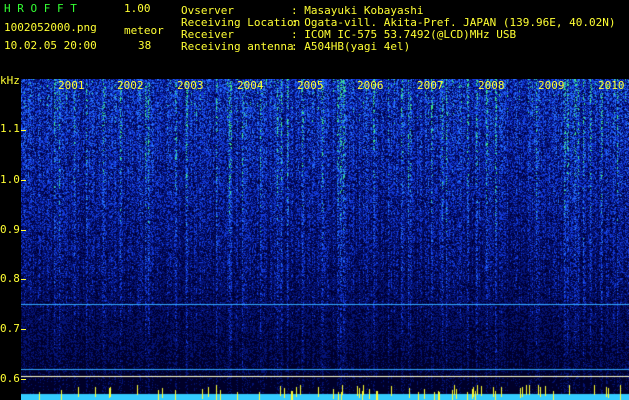 Image resolution: width=629 pixels, height=400 pixels. Describe the element at coordinates (611, 85) in the screenshot. I see `year-label: 2010` at that location.